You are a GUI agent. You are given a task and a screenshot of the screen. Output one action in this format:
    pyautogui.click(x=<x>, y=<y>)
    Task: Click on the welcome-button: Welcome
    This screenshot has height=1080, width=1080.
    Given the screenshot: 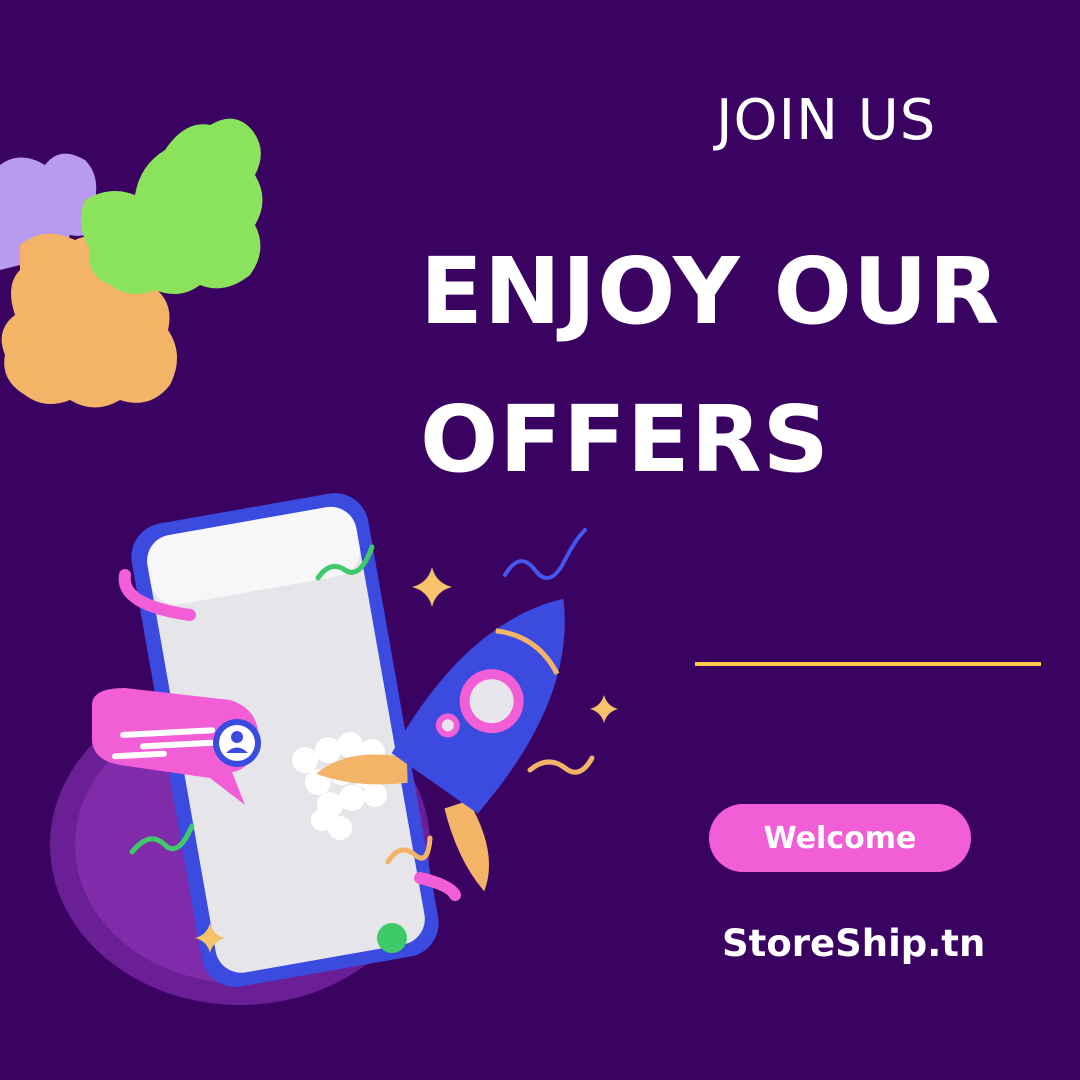 What is the action you would take?
    pyautogui.click(x=840, y=838)
    